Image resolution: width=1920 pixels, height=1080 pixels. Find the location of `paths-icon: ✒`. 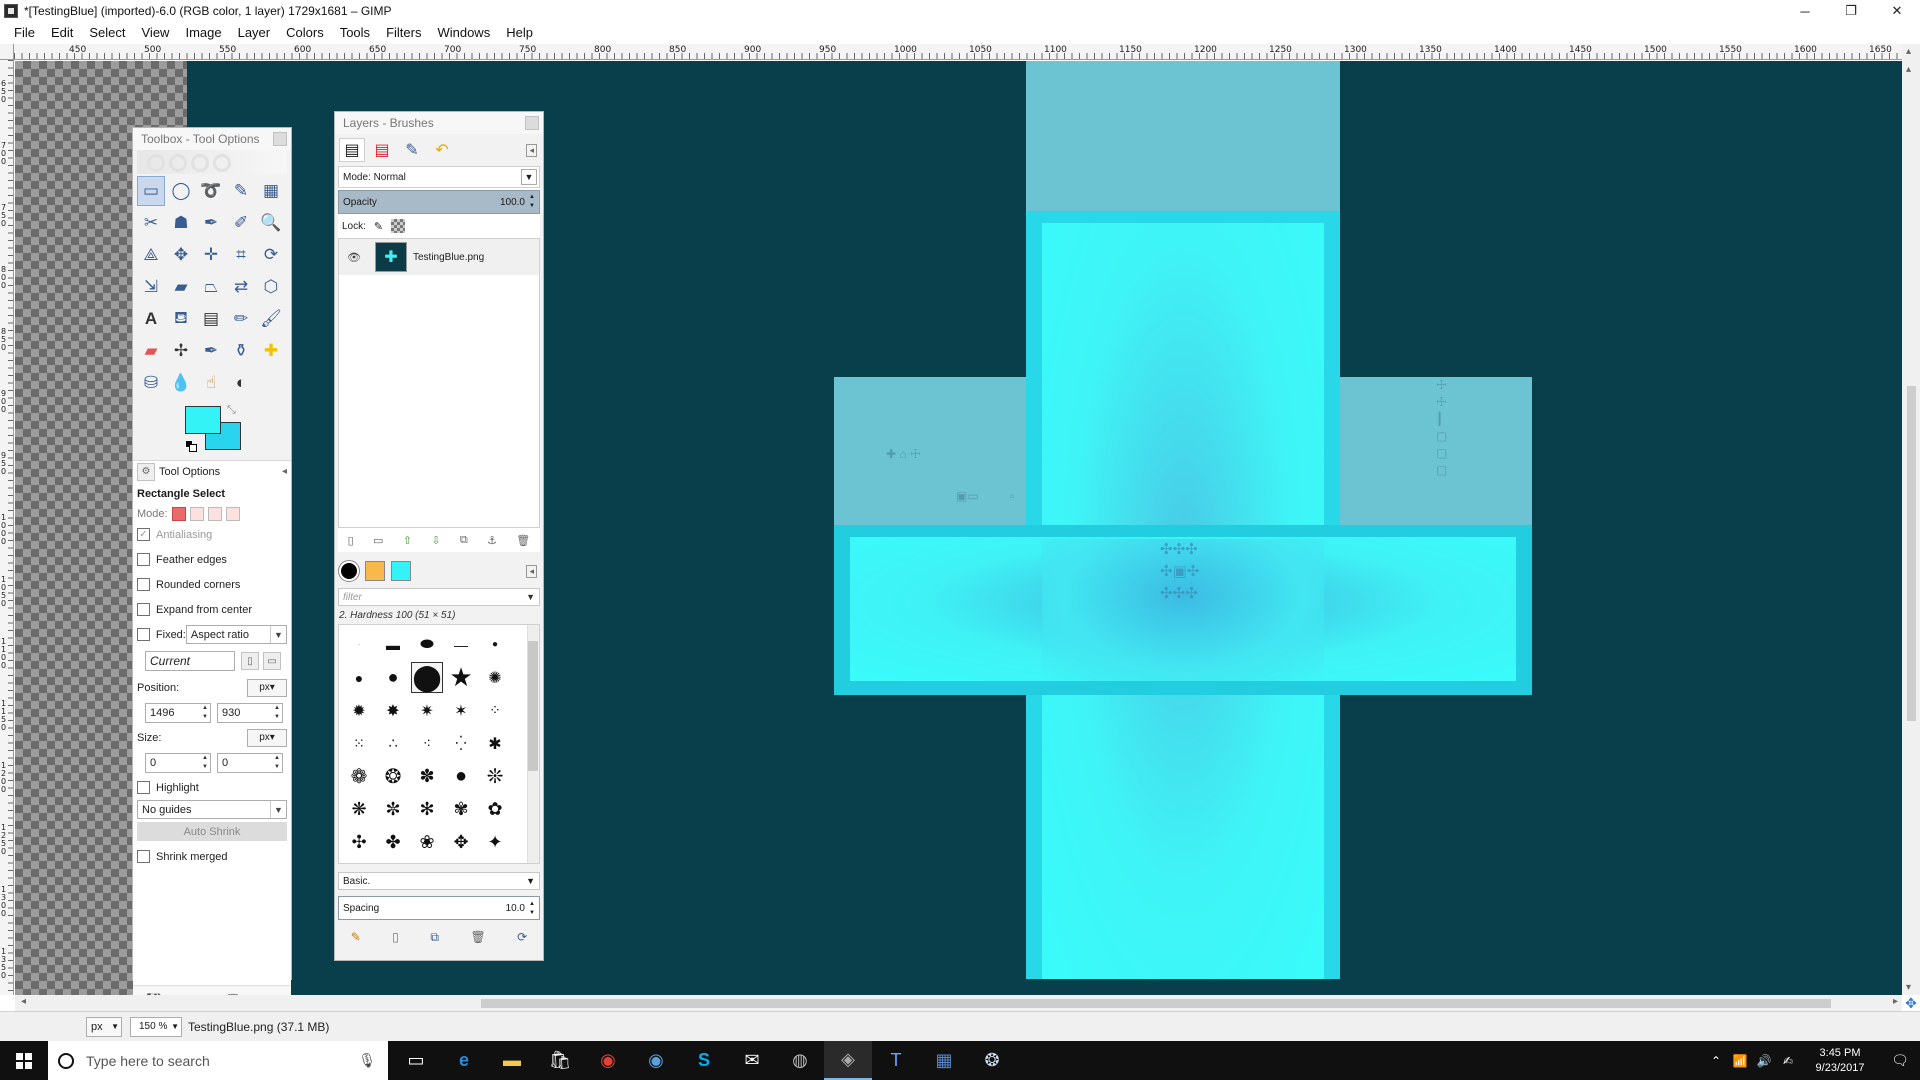

paths-icon: ✒ is located at coordinates (211, 223).